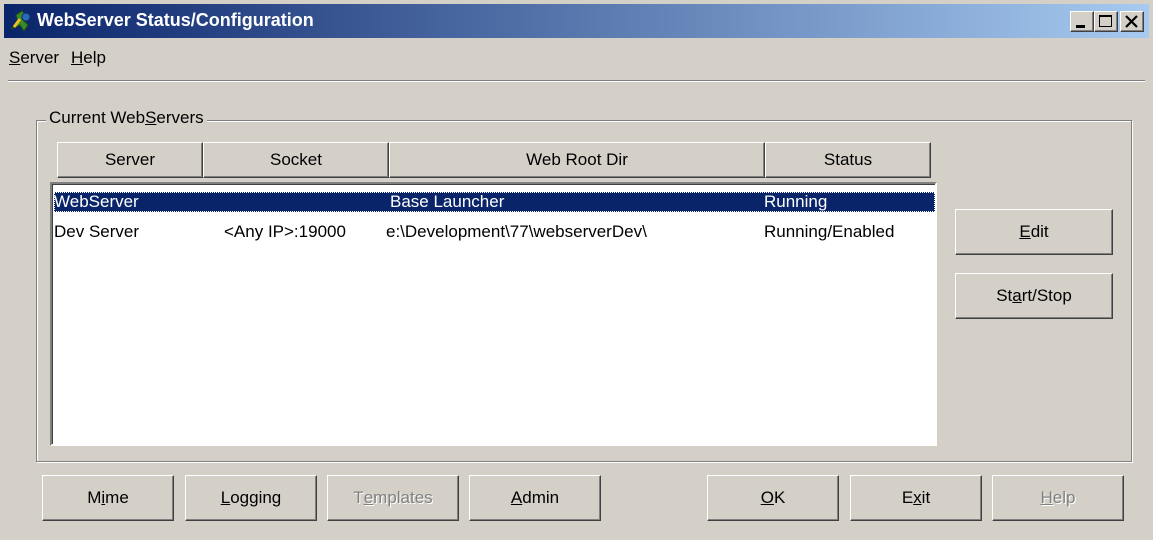 The height and width of the screenshot is (540, 1153). What do you see at coordinates (1064, 497) in the screenshot?
I see `help-rest: elp` at bounding box center [1064, 497].